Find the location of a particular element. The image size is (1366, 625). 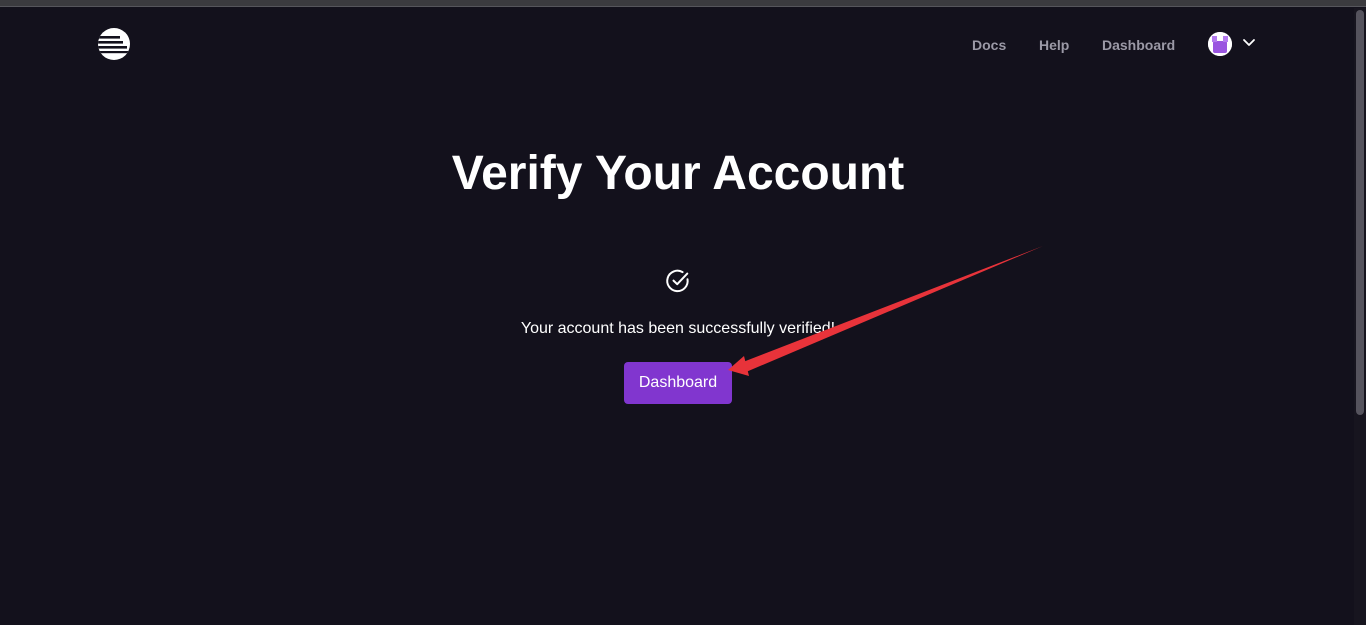

browser-top-edge is located at coordinates (683, 3).